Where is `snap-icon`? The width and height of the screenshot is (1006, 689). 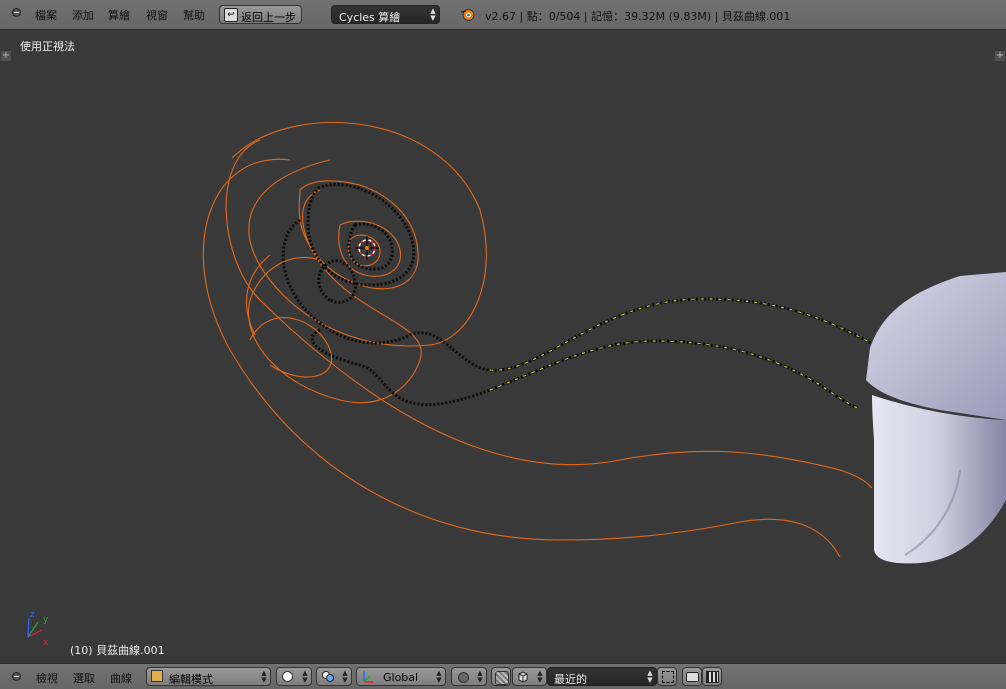
snap-icon is located at coordinates (523, 676).